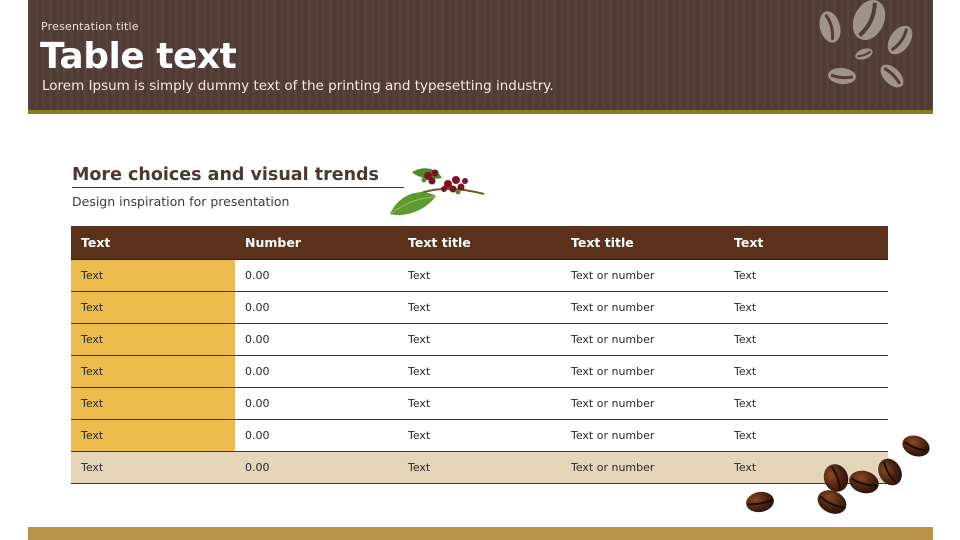 The width and height of the screenshot is (960, 540). I want to click on coffee-bean-outline-icons, so click(866, 44).